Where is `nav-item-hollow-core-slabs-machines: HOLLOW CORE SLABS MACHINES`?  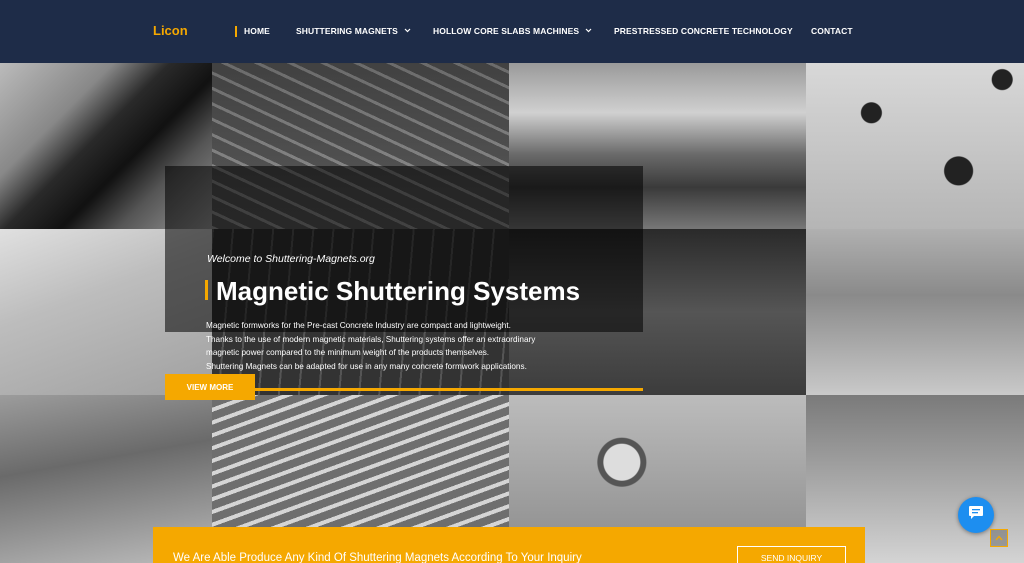
nav-item-hollow-core-slabs-machines: HOLLOW CORE SLABS MACHINES is located at coordinates (512, 31).